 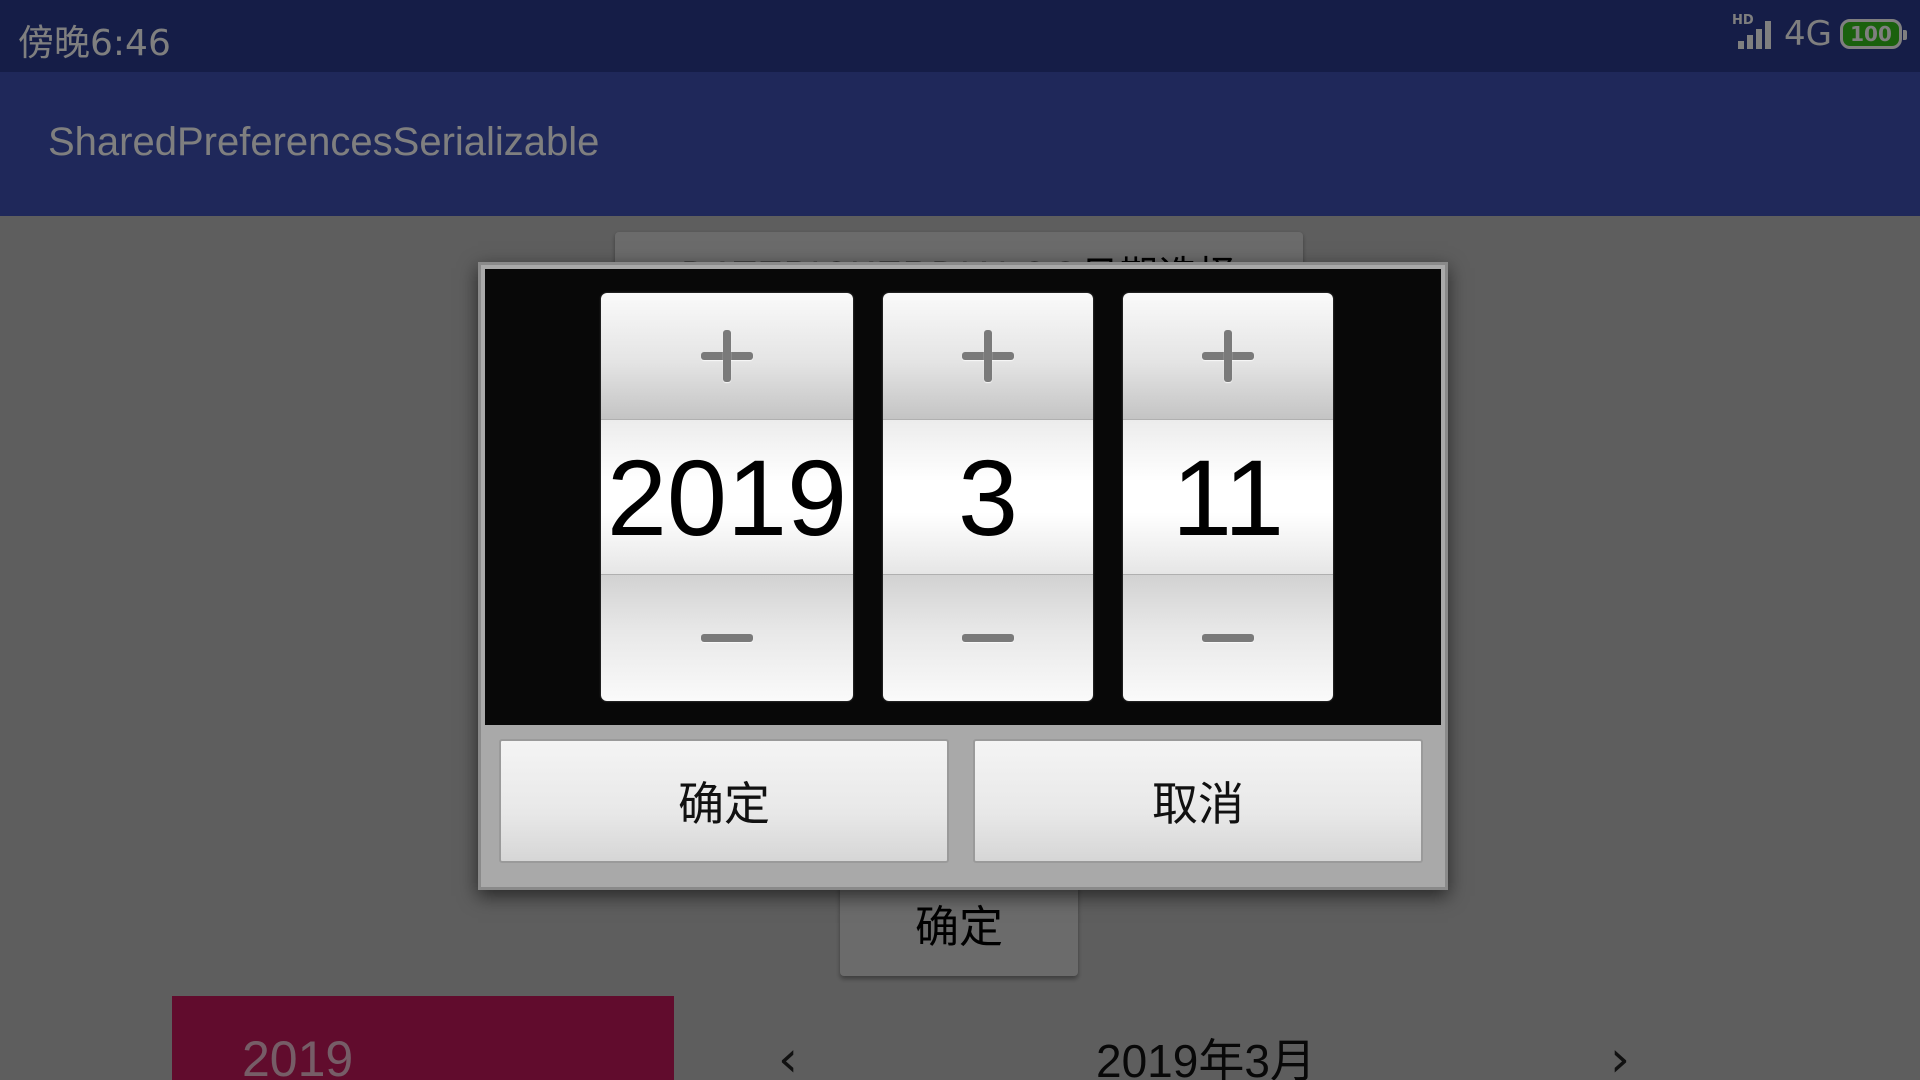 I want to click on month-decrement-button, so click(x=988, y=638).